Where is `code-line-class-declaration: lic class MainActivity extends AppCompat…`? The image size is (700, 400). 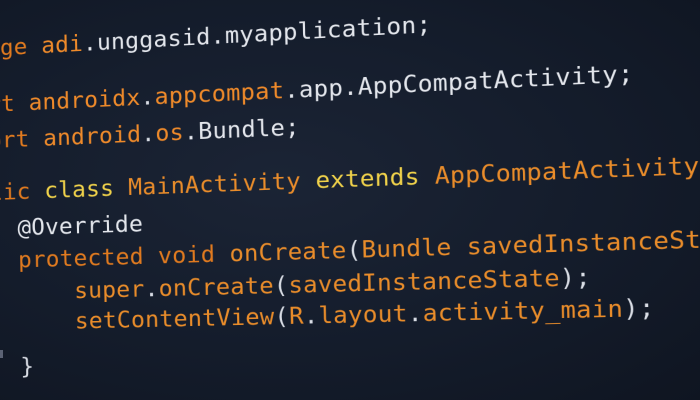 code-line-class-declaration: lic class MainActivity extends AppCompat… is located at coordinates (350, 178).